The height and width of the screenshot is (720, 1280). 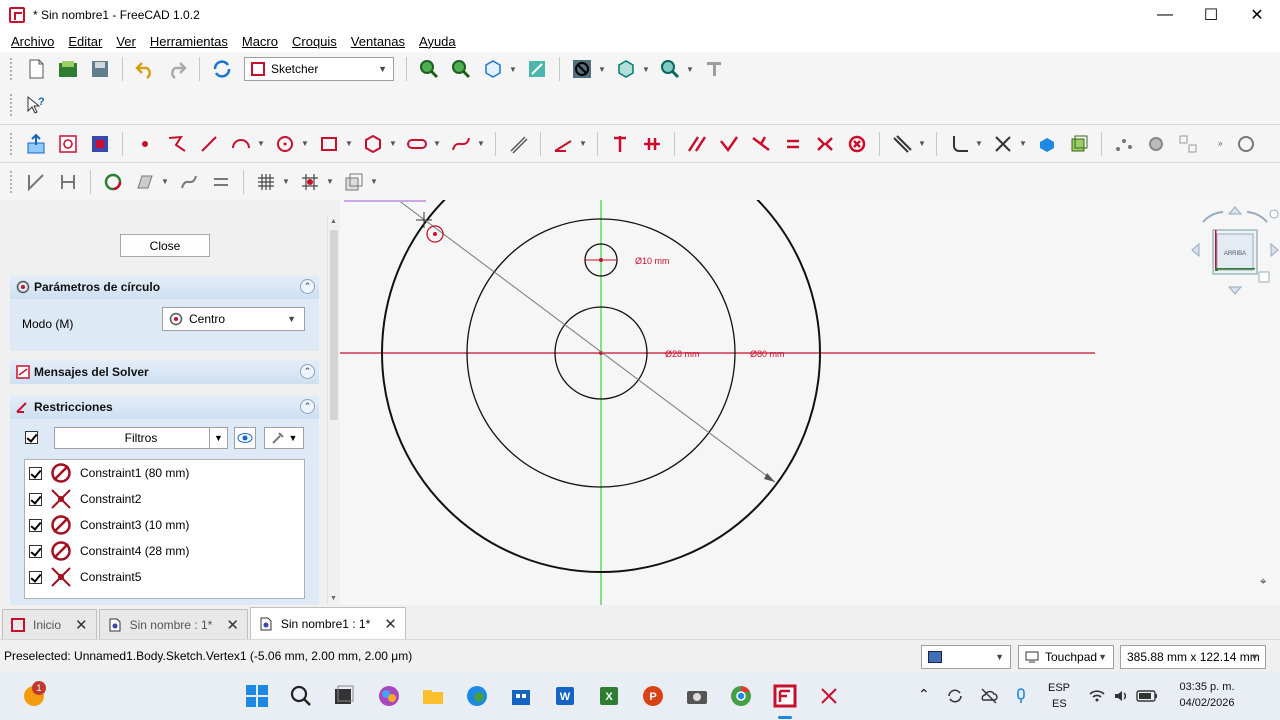 What do you see at coordinates (477, 696) in the screenshot?
I see `edge-button` at bounding box center [477, 696].